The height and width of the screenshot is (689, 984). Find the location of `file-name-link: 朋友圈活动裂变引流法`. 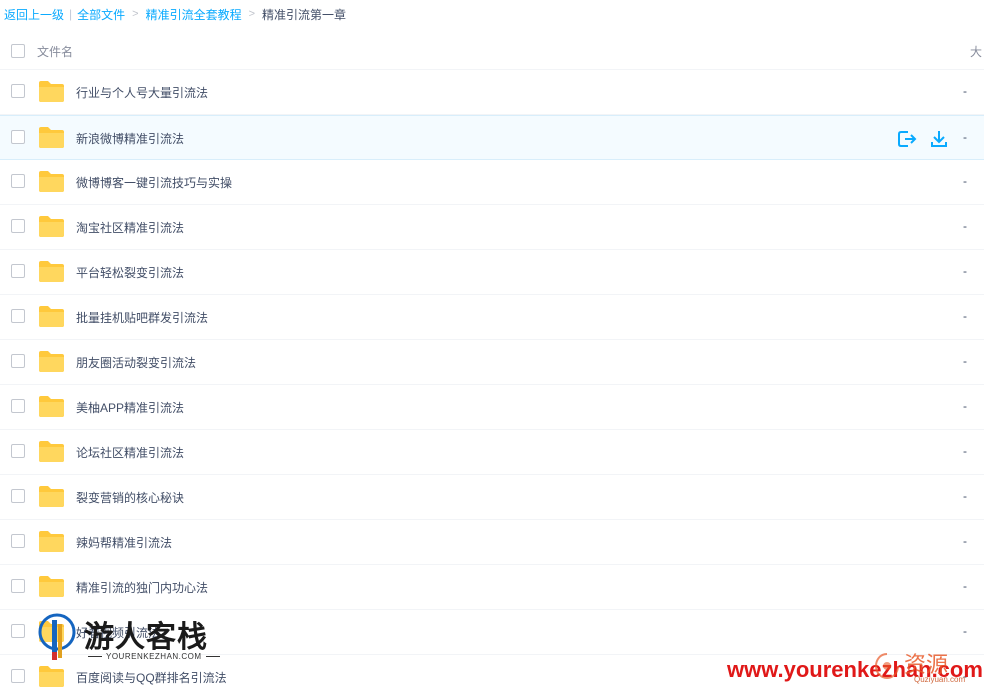

file-name-link: 朋友圈活动裂变引流法 is located at coordinates (136, 362).